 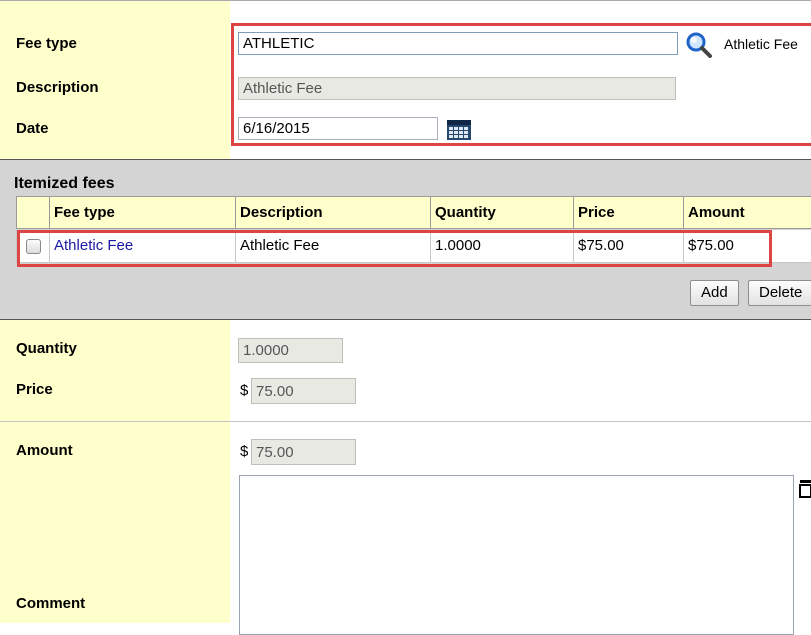 What do you see at coordinates (244, 390) in the screenshot?
I see `price-currency: $` at bounding box center [244, 390].